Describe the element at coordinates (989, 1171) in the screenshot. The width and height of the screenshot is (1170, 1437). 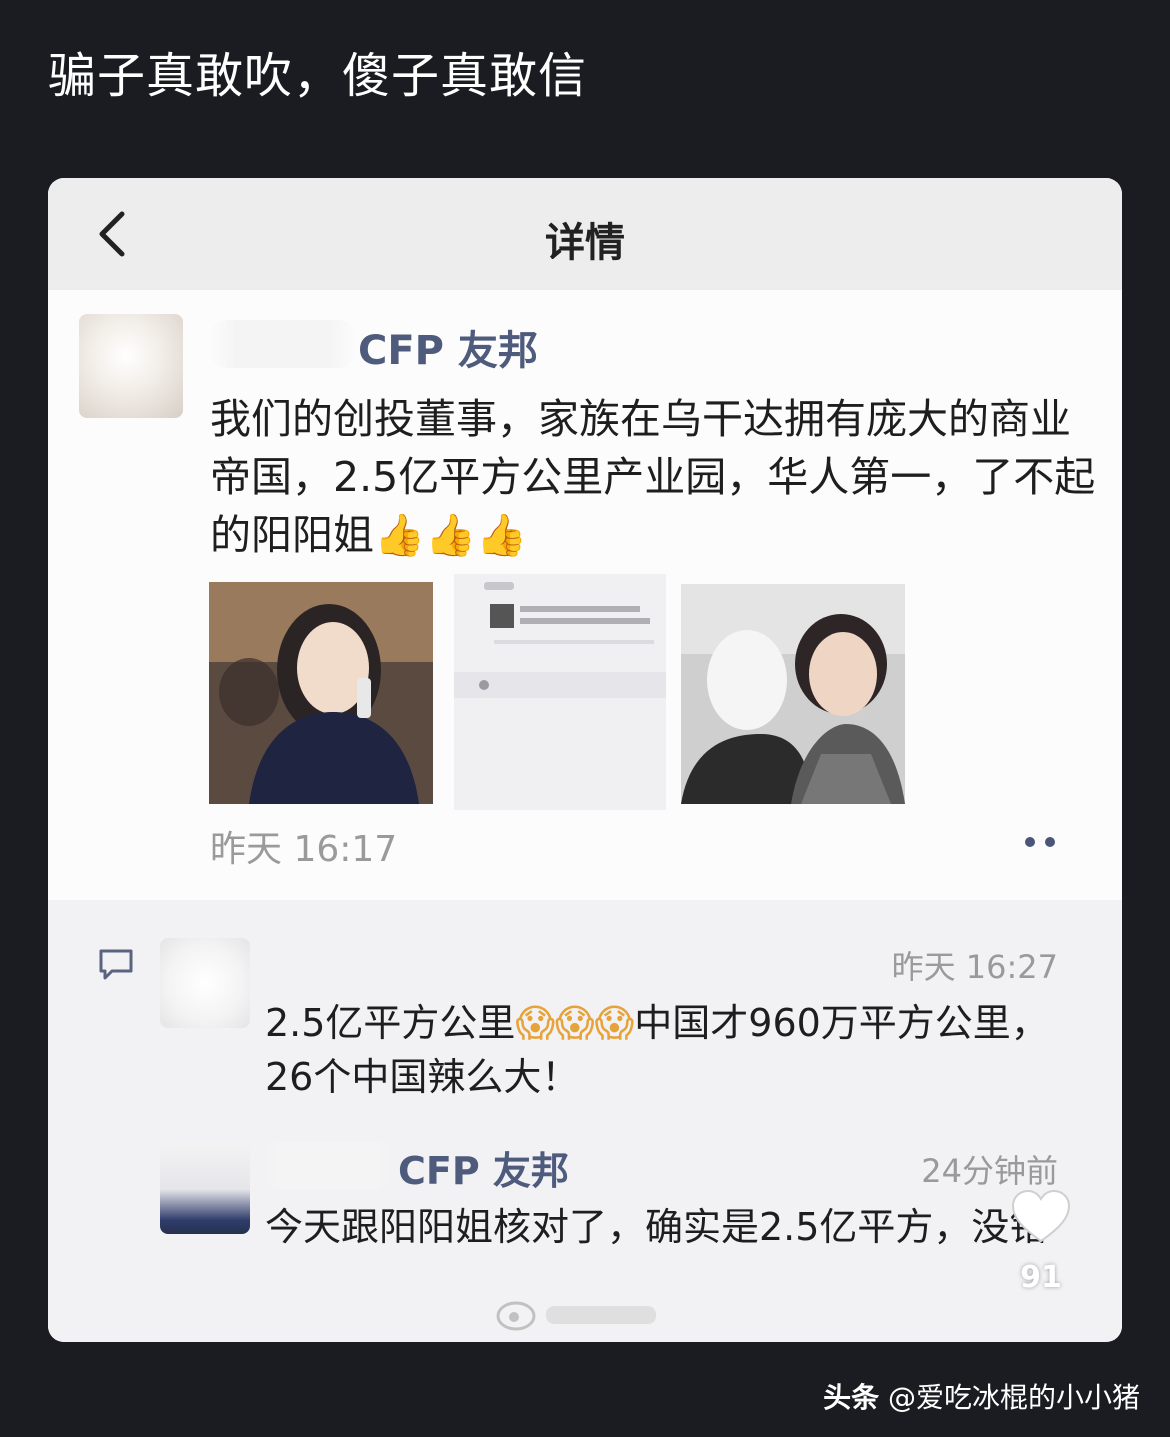
I see `reply-time: 24分钟前` at that location.